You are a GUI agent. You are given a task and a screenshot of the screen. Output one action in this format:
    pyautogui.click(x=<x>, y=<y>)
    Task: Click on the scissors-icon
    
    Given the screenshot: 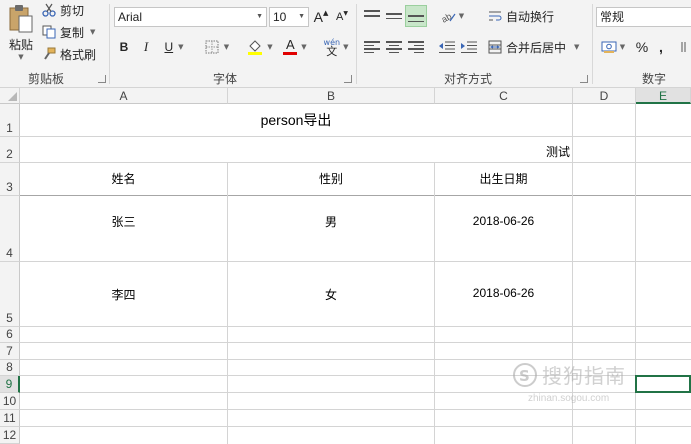 What is the action you would take?
    pyautogui.click(x=49, y=10)
    